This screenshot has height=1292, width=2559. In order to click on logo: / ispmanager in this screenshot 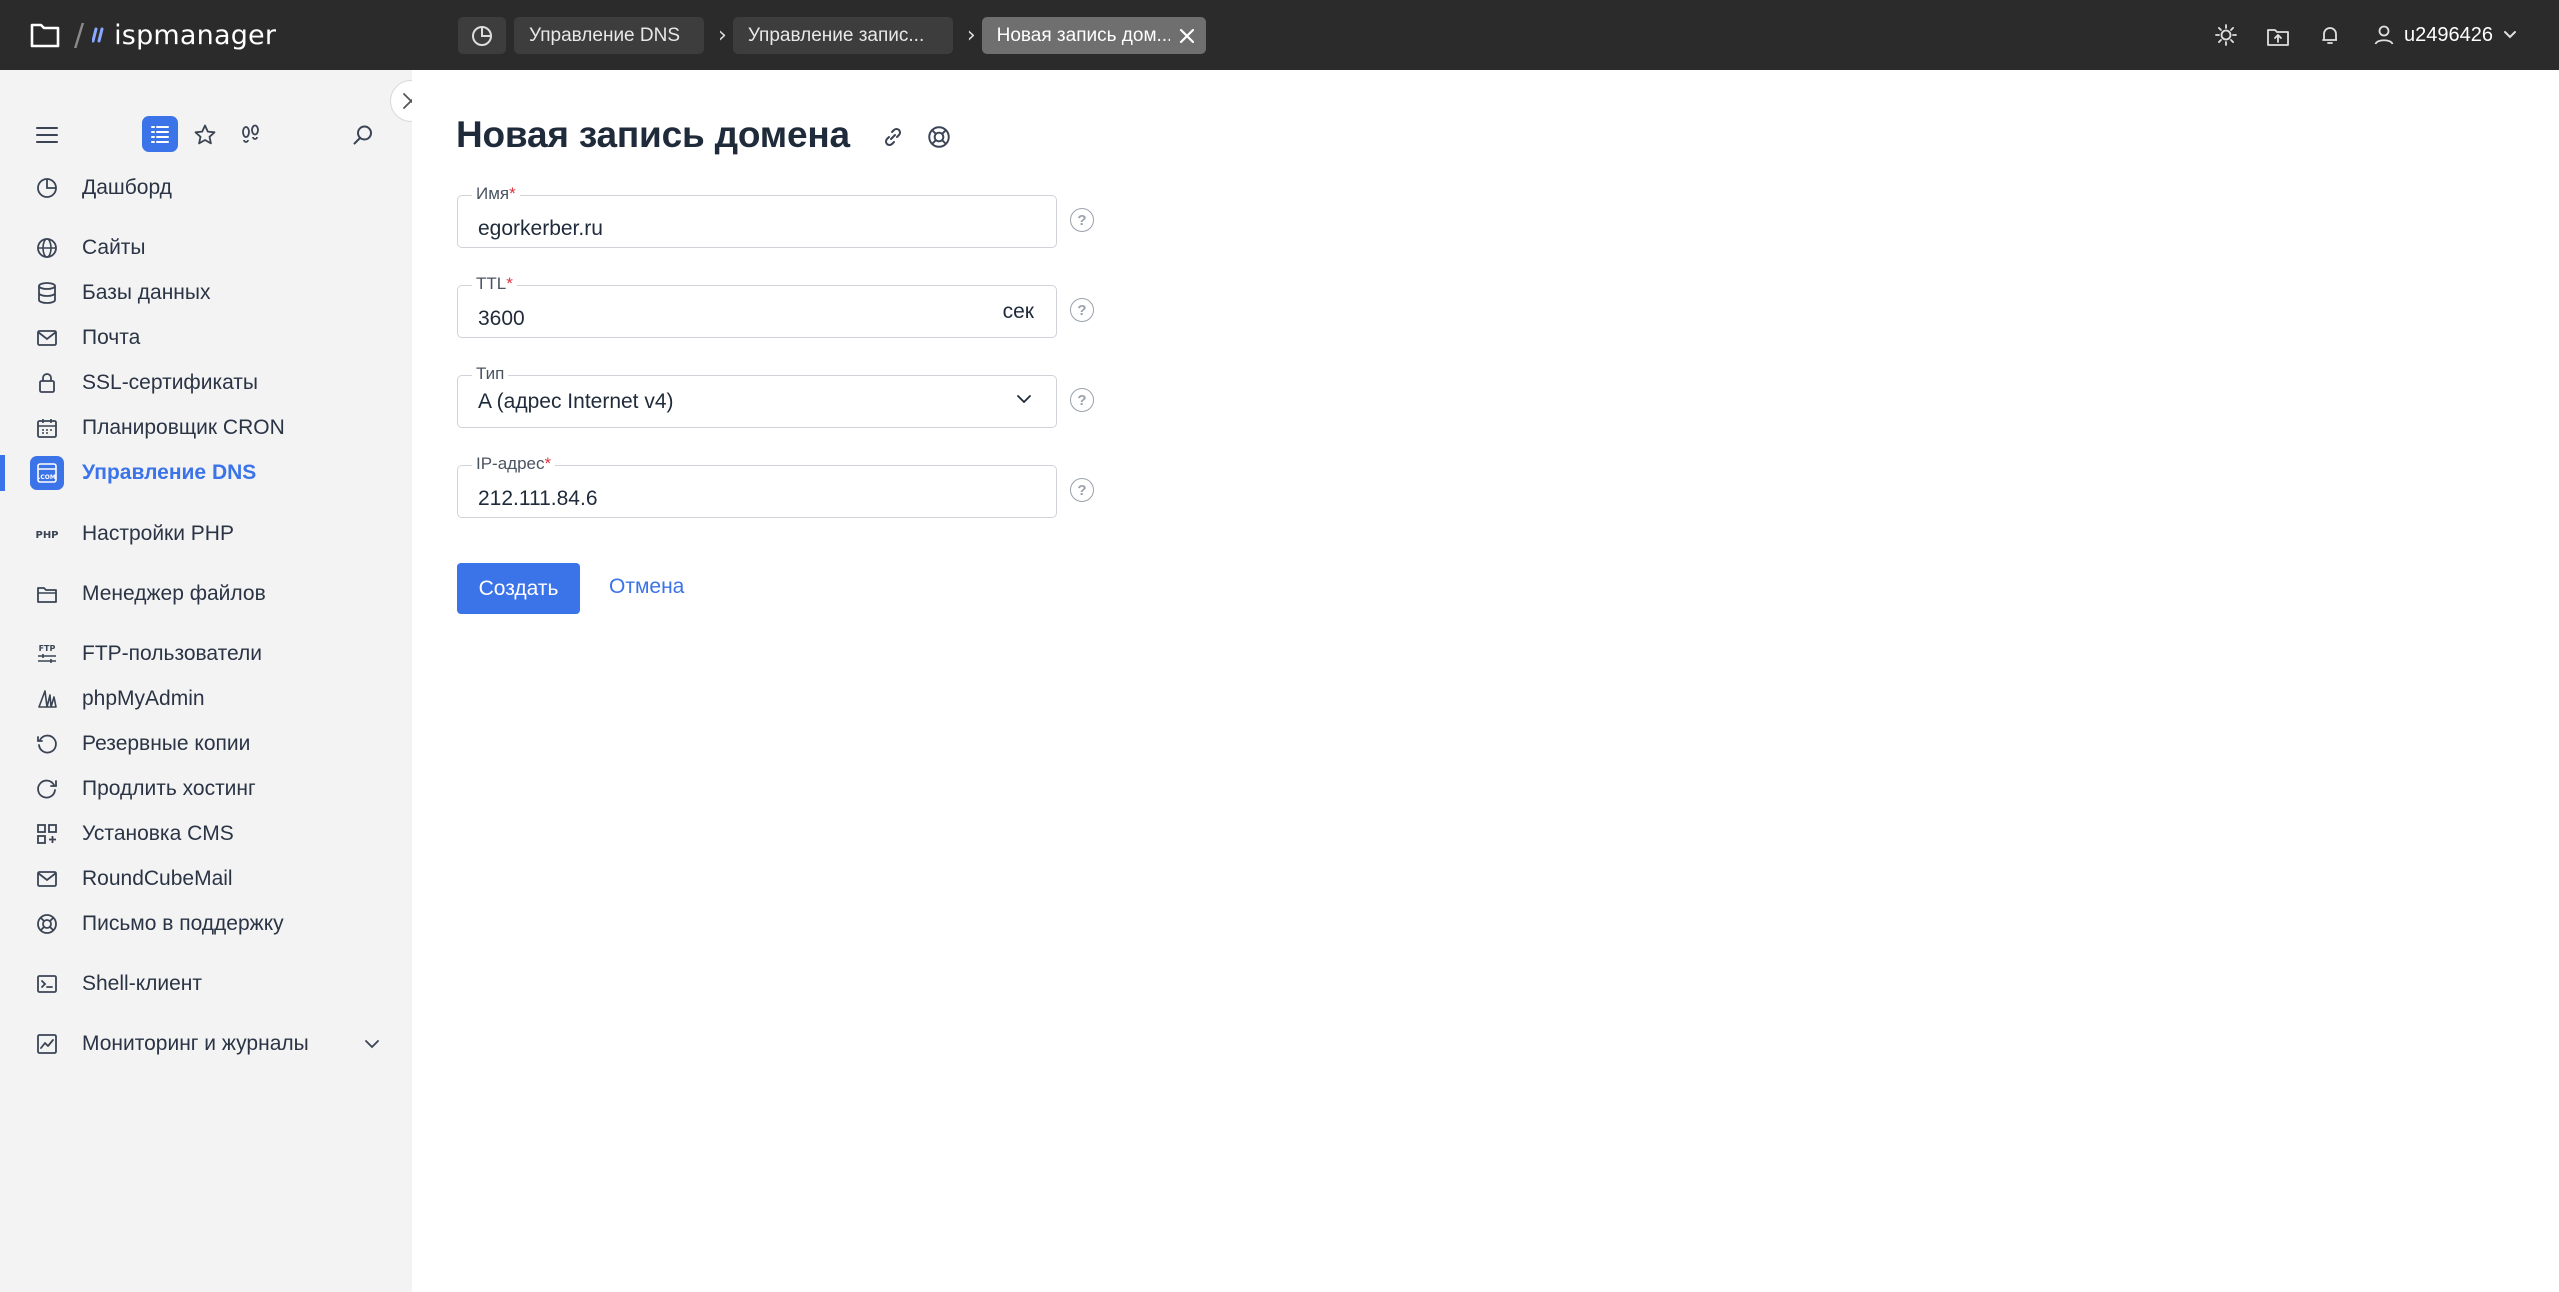, I will do `click(152, 35)`.